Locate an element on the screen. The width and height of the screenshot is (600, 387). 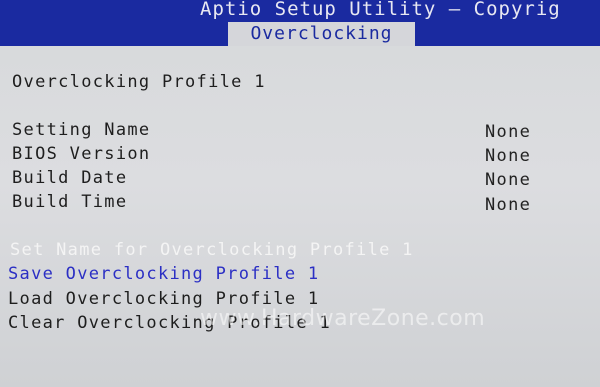
setting-name-value: None is located at coordinates (508, 132).